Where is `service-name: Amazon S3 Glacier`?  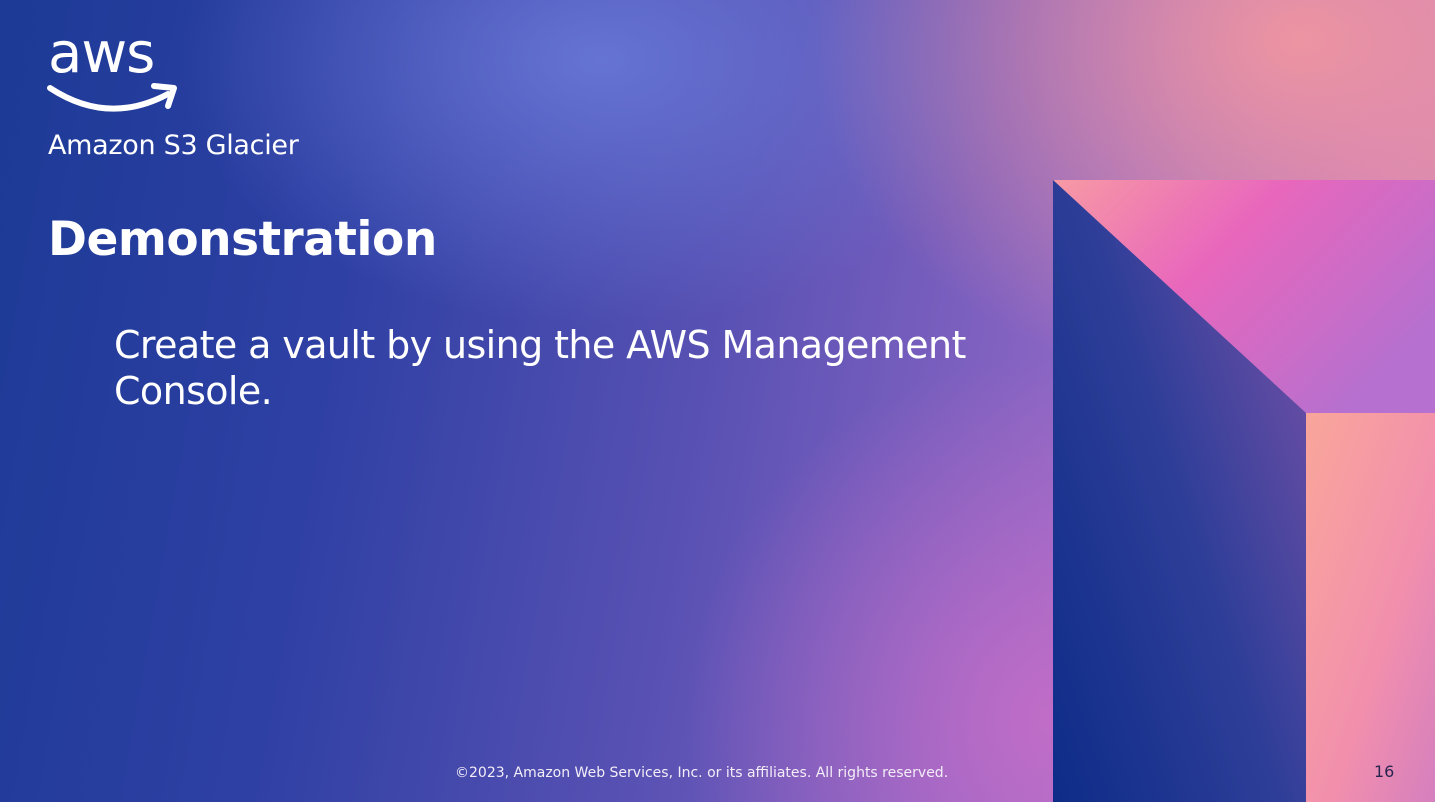
service-name: Amazon S3 Glacier is located at coordinates (173, 145).